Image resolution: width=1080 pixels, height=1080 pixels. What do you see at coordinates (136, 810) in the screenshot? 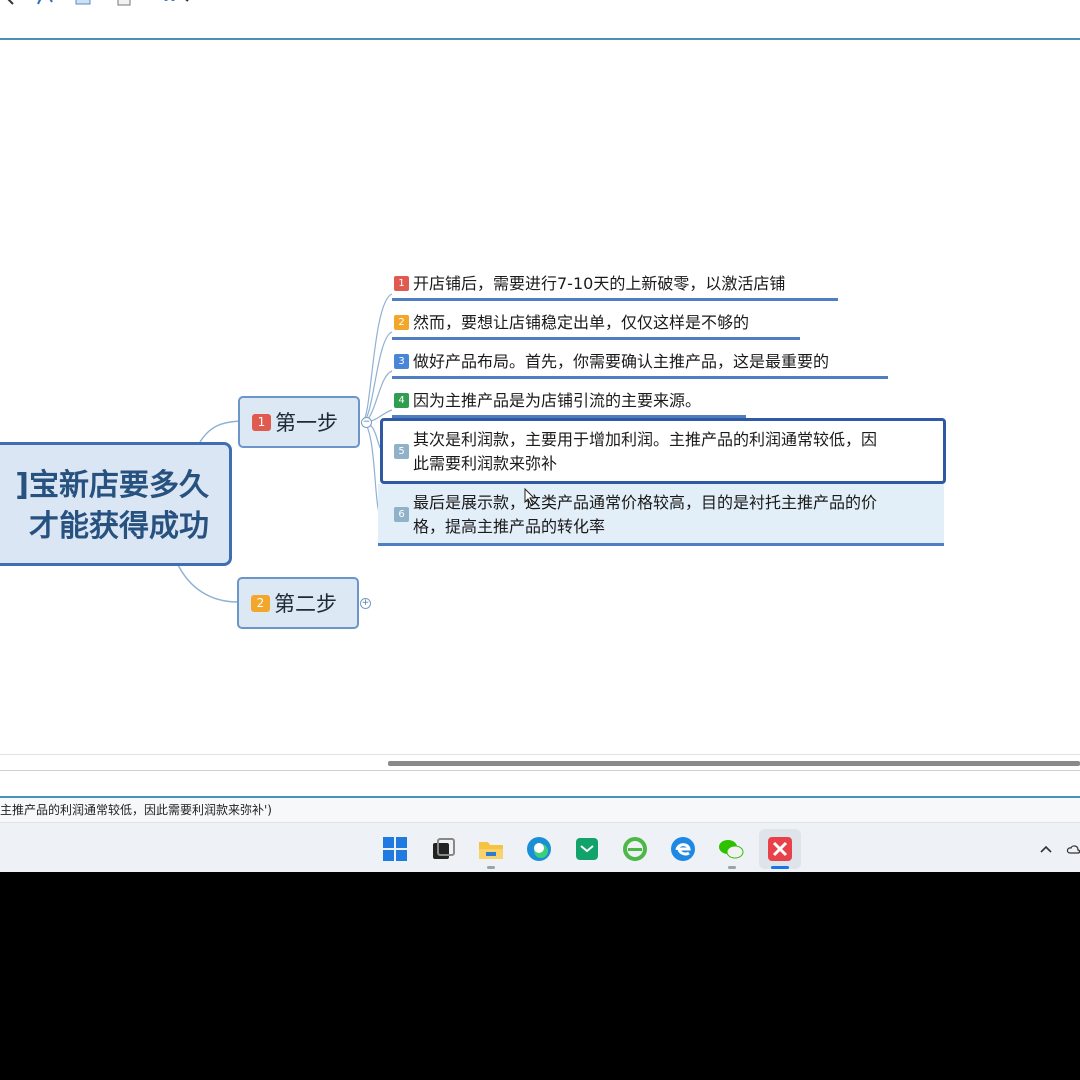
I see `status-text: 主推产品的利润通常较低，因此需要利润款来弥补')` at bounding box center [136, 810].